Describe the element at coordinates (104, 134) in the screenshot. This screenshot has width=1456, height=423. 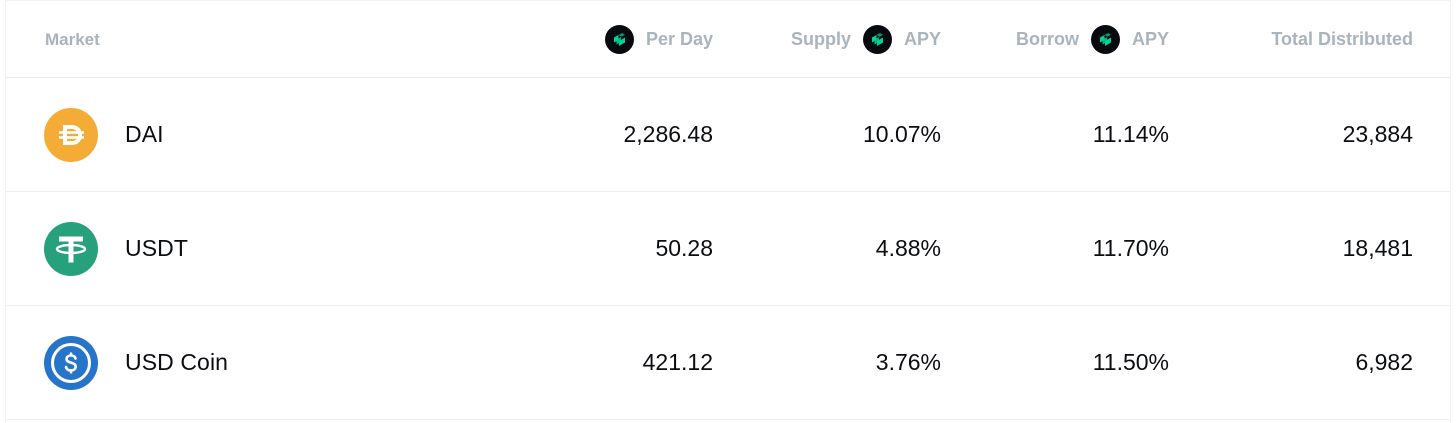
I see `market-cell: DAI` at that location.